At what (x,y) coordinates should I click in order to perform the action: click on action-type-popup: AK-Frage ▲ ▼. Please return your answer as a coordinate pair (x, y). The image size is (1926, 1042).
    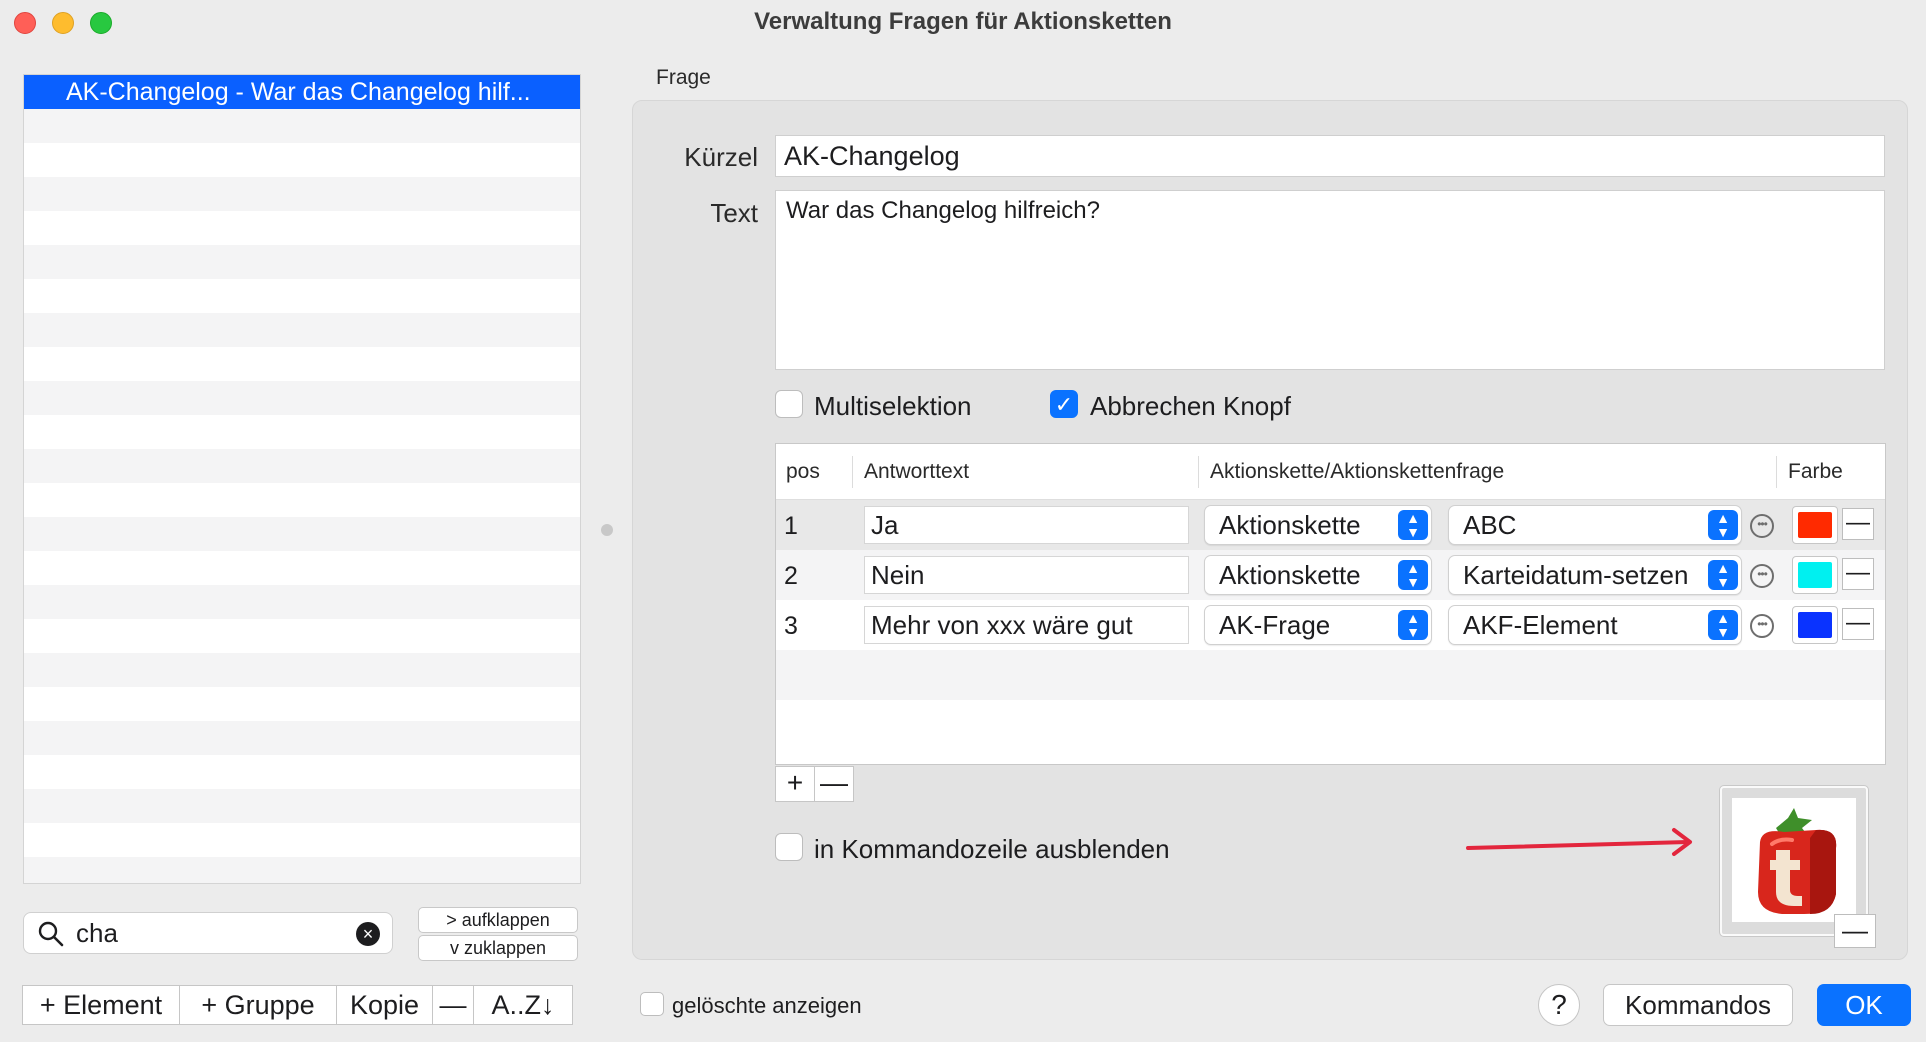
    Looking at the image, I should click on (1318, 625).